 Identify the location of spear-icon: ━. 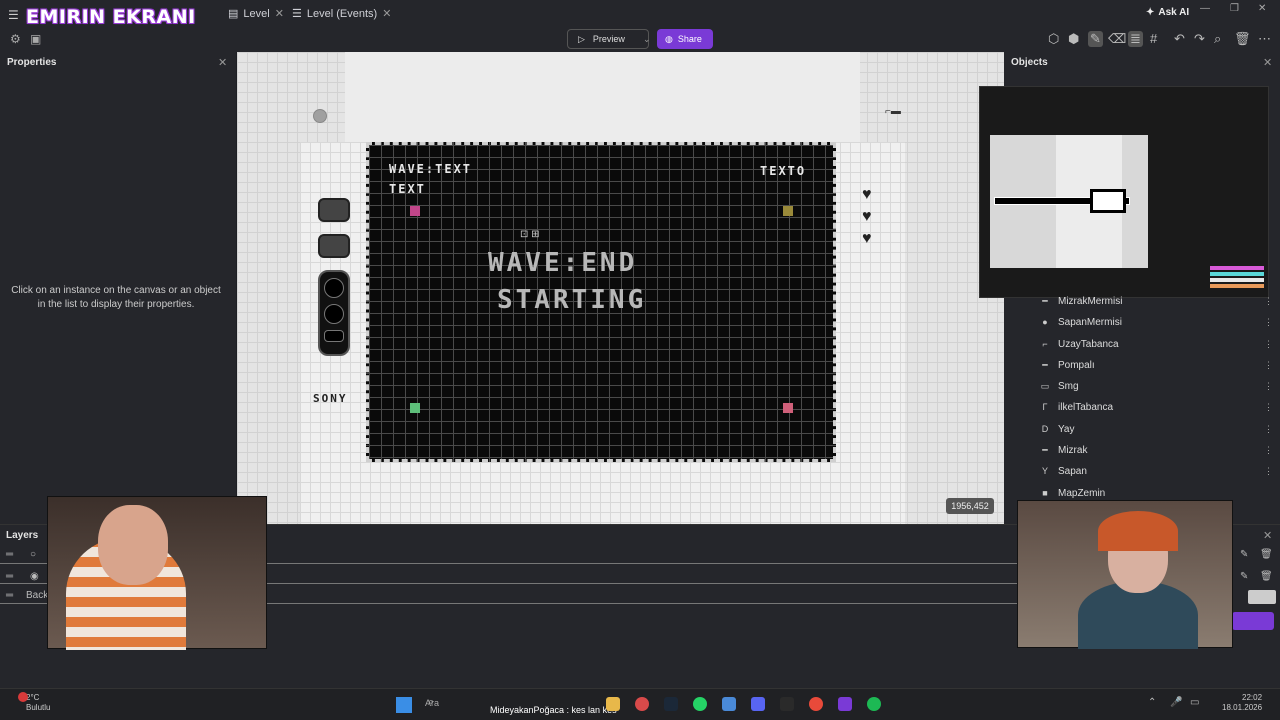
(1045, 300).